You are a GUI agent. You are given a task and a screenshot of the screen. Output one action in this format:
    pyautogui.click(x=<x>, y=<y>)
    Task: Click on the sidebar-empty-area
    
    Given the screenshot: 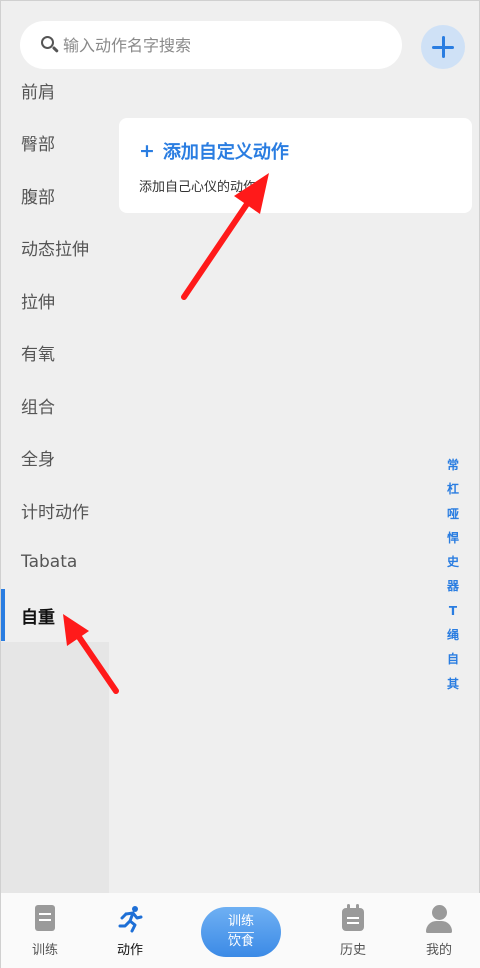 What is the action you would take?
    pyautogui.click(x=55, y=767)
    